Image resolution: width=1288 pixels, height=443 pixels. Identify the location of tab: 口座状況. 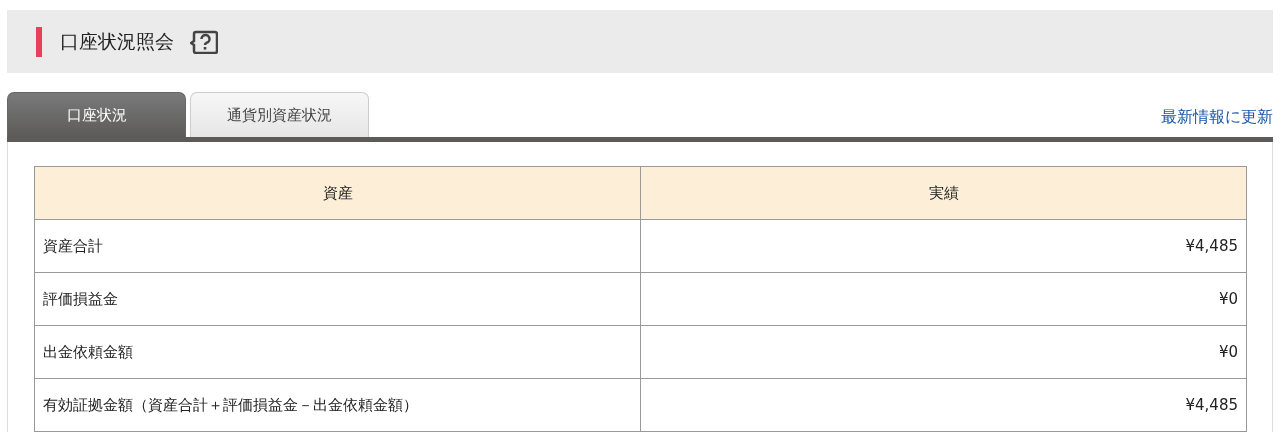
(96, 114).